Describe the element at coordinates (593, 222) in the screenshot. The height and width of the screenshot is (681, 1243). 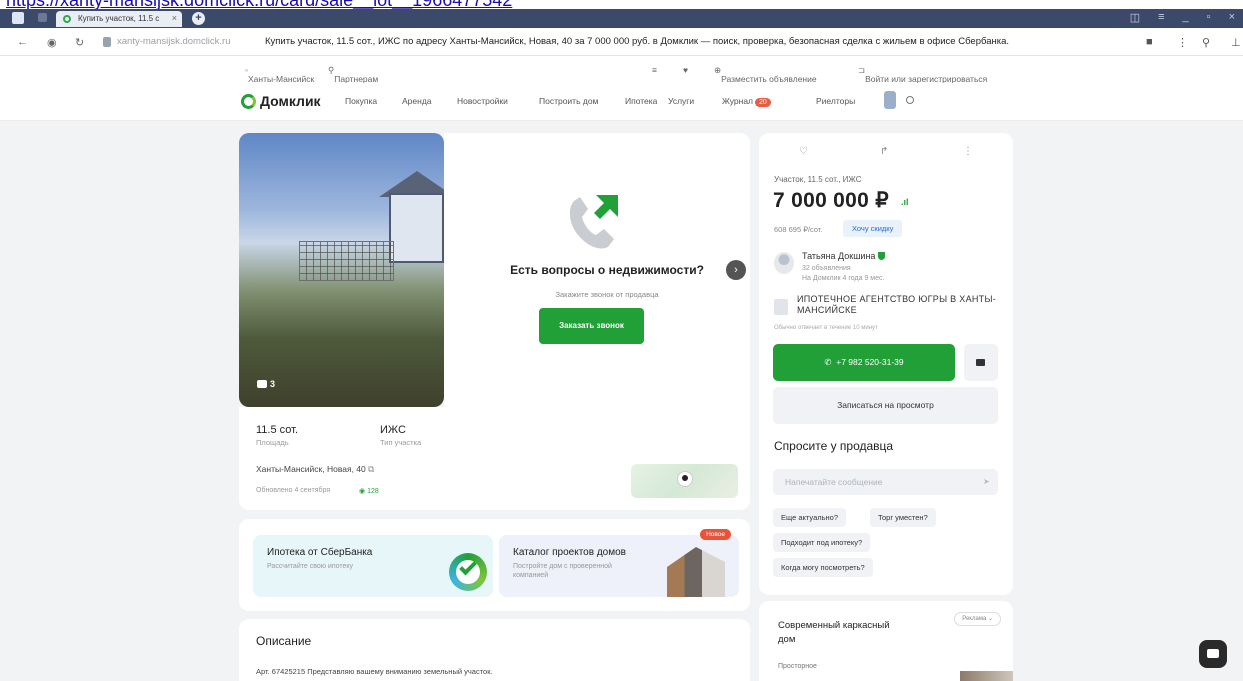
I see `phone-callback-icon` at that location.